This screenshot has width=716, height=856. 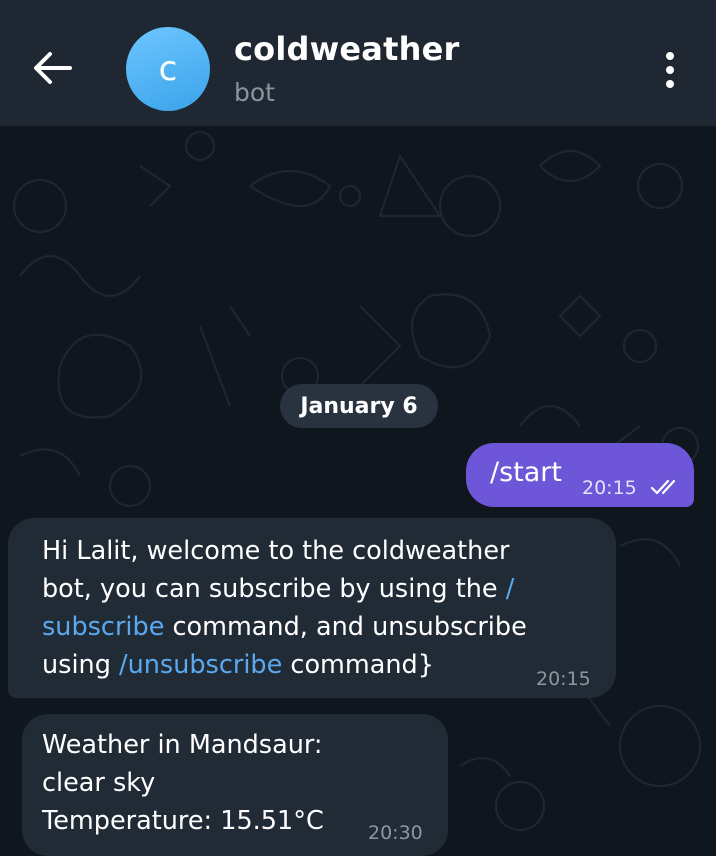 I want to click on avatar: c, so click(x=168, y=69).